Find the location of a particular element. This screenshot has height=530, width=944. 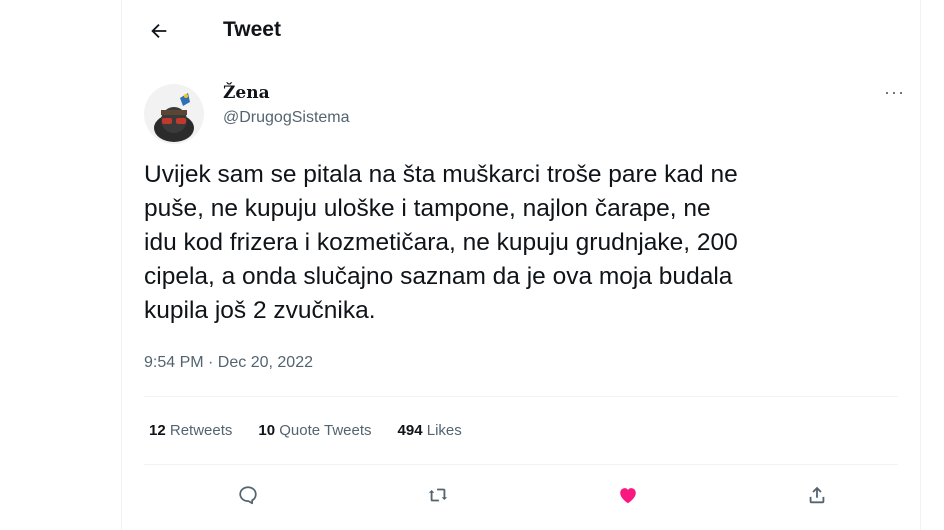

more-icon: ··· is located at coordinates (894, 92).